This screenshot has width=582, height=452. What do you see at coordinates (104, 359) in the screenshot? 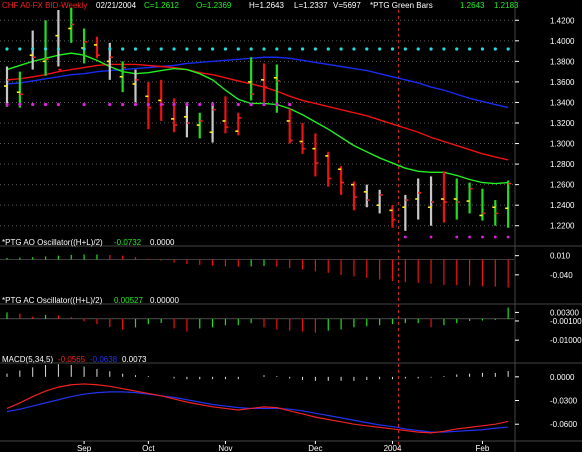
I see `macd-value-2: -0.0638` at bounding box center [104, 359].